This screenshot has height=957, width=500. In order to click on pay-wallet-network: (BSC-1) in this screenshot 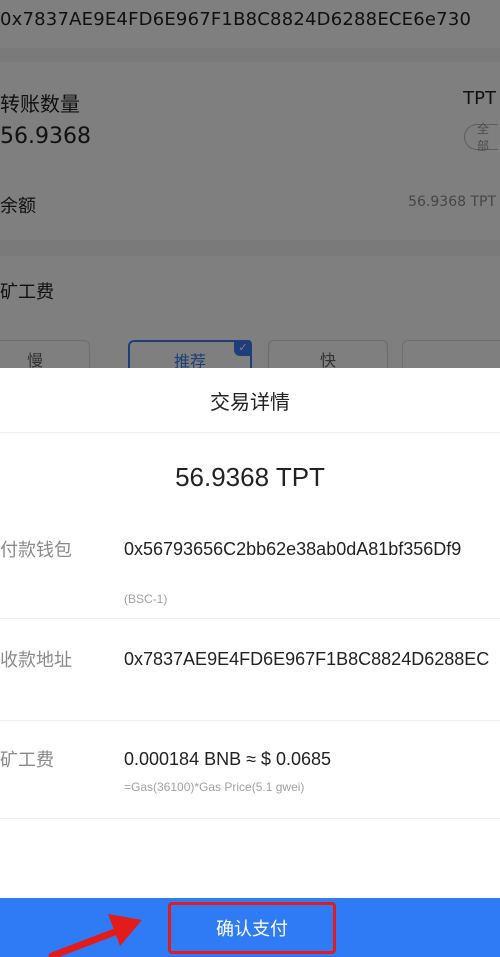, I will do `click(146, 599)`.